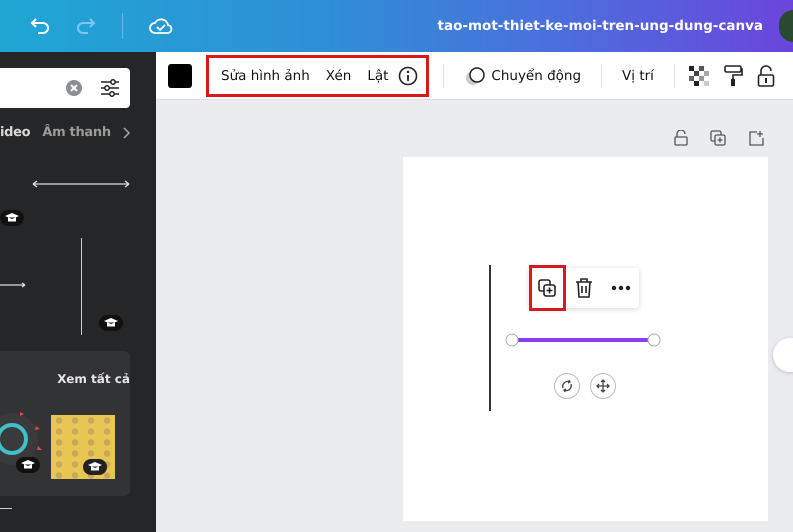 This screenshot has height=532, width=793. What do you see at coordinates (732, 75) in the screenshot?
I see `paint-roller-icon` at bounding box center [732, 75].